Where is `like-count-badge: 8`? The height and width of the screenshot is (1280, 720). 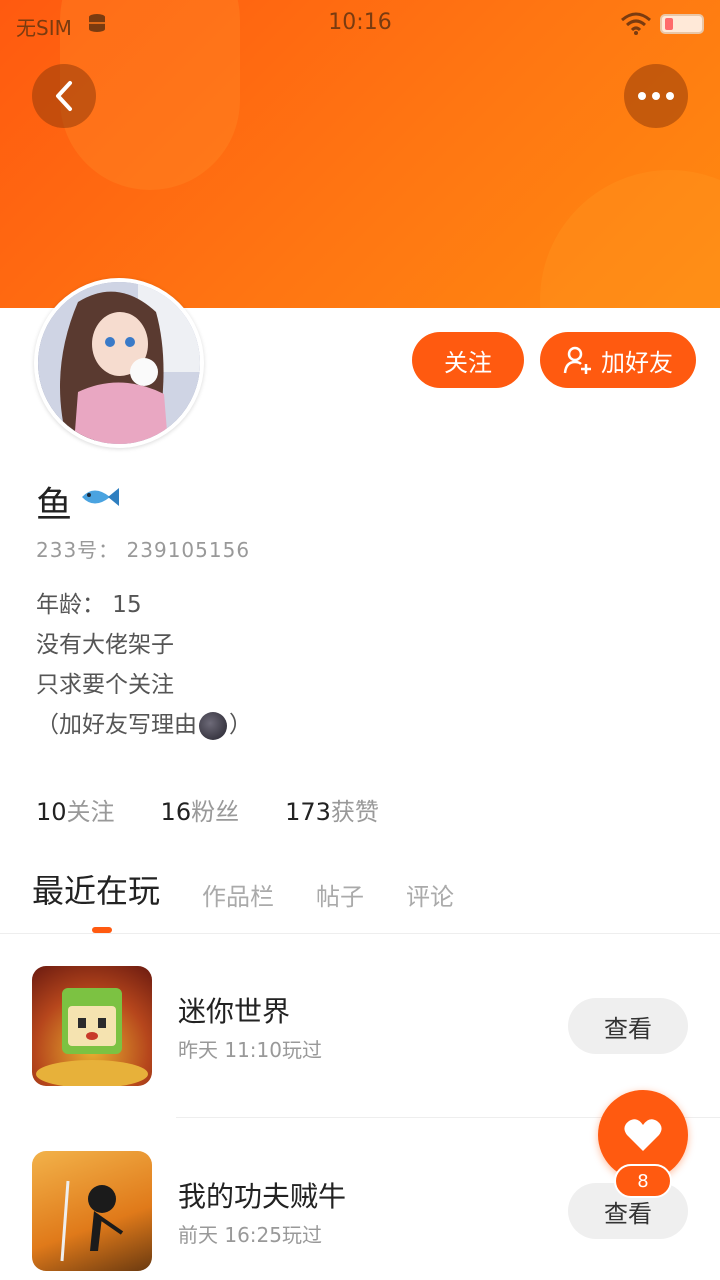
like-count-badge: 8 is located at coordinates (643, 1181).